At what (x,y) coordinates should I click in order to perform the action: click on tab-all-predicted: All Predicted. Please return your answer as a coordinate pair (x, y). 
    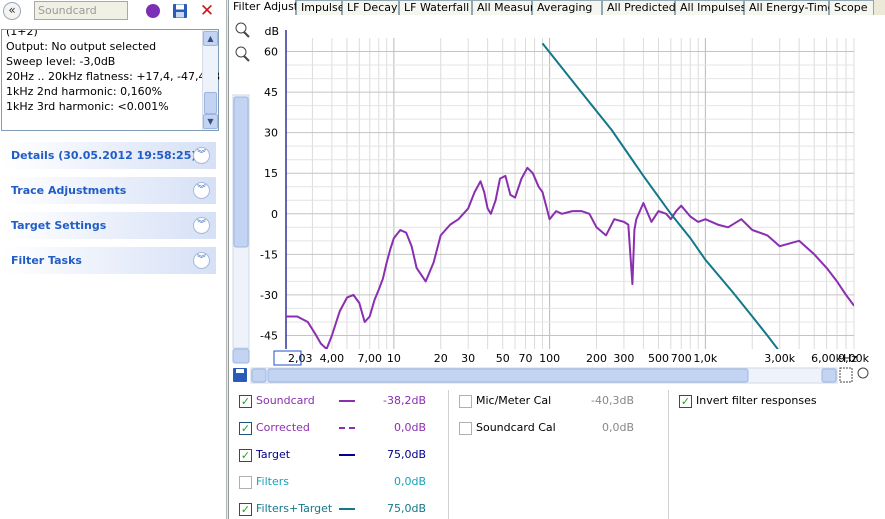
    Looking at the image, I should click on (639, 7).